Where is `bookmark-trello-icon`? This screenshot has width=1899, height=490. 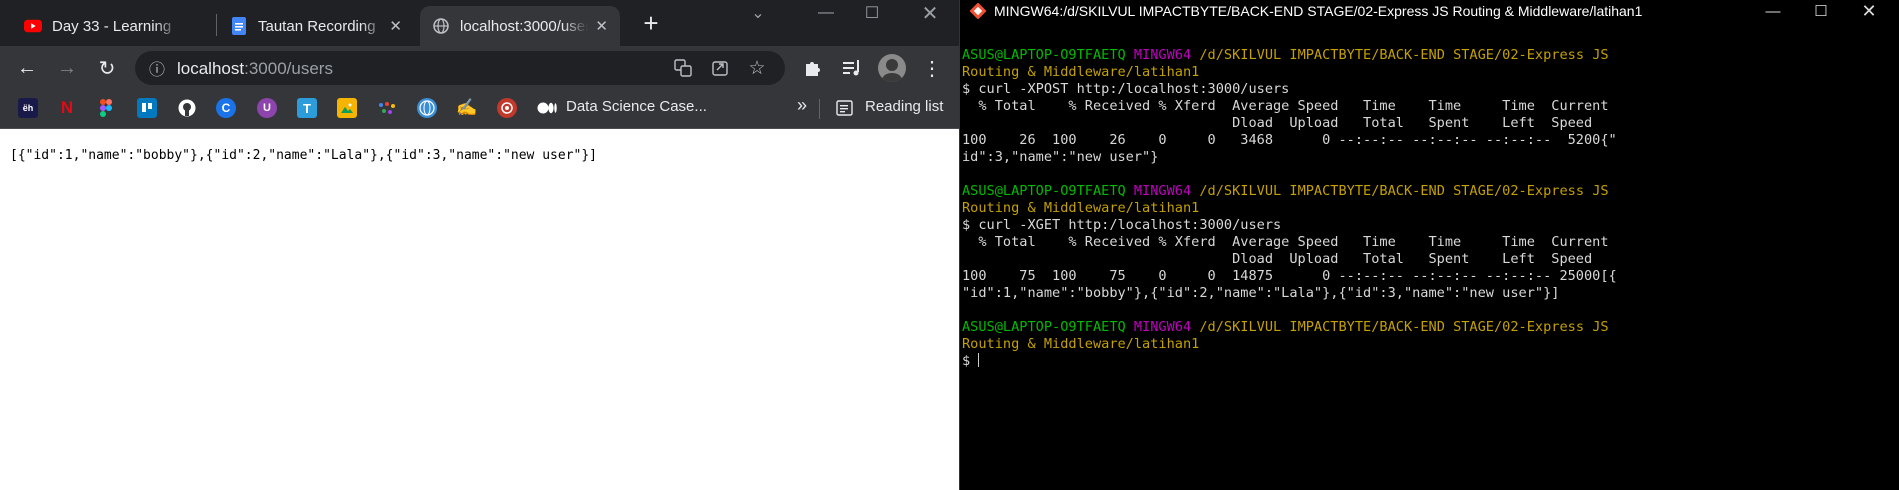 bookmark-trello-icon is located at coordinates (147, 108).